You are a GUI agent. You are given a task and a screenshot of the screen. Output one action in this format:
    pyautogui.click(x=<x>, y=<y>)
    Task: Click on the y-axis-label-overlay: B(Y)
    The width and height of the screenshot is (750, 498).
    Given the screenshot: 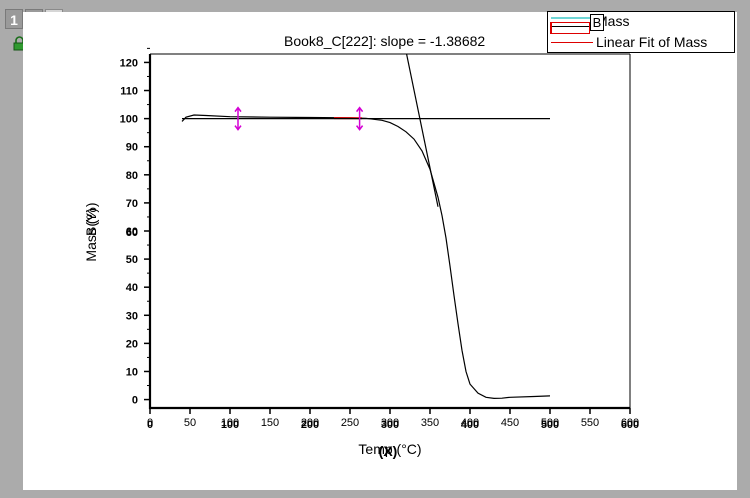 What is the action you would take?
    pyautogui.click(x=91, y=222)
    